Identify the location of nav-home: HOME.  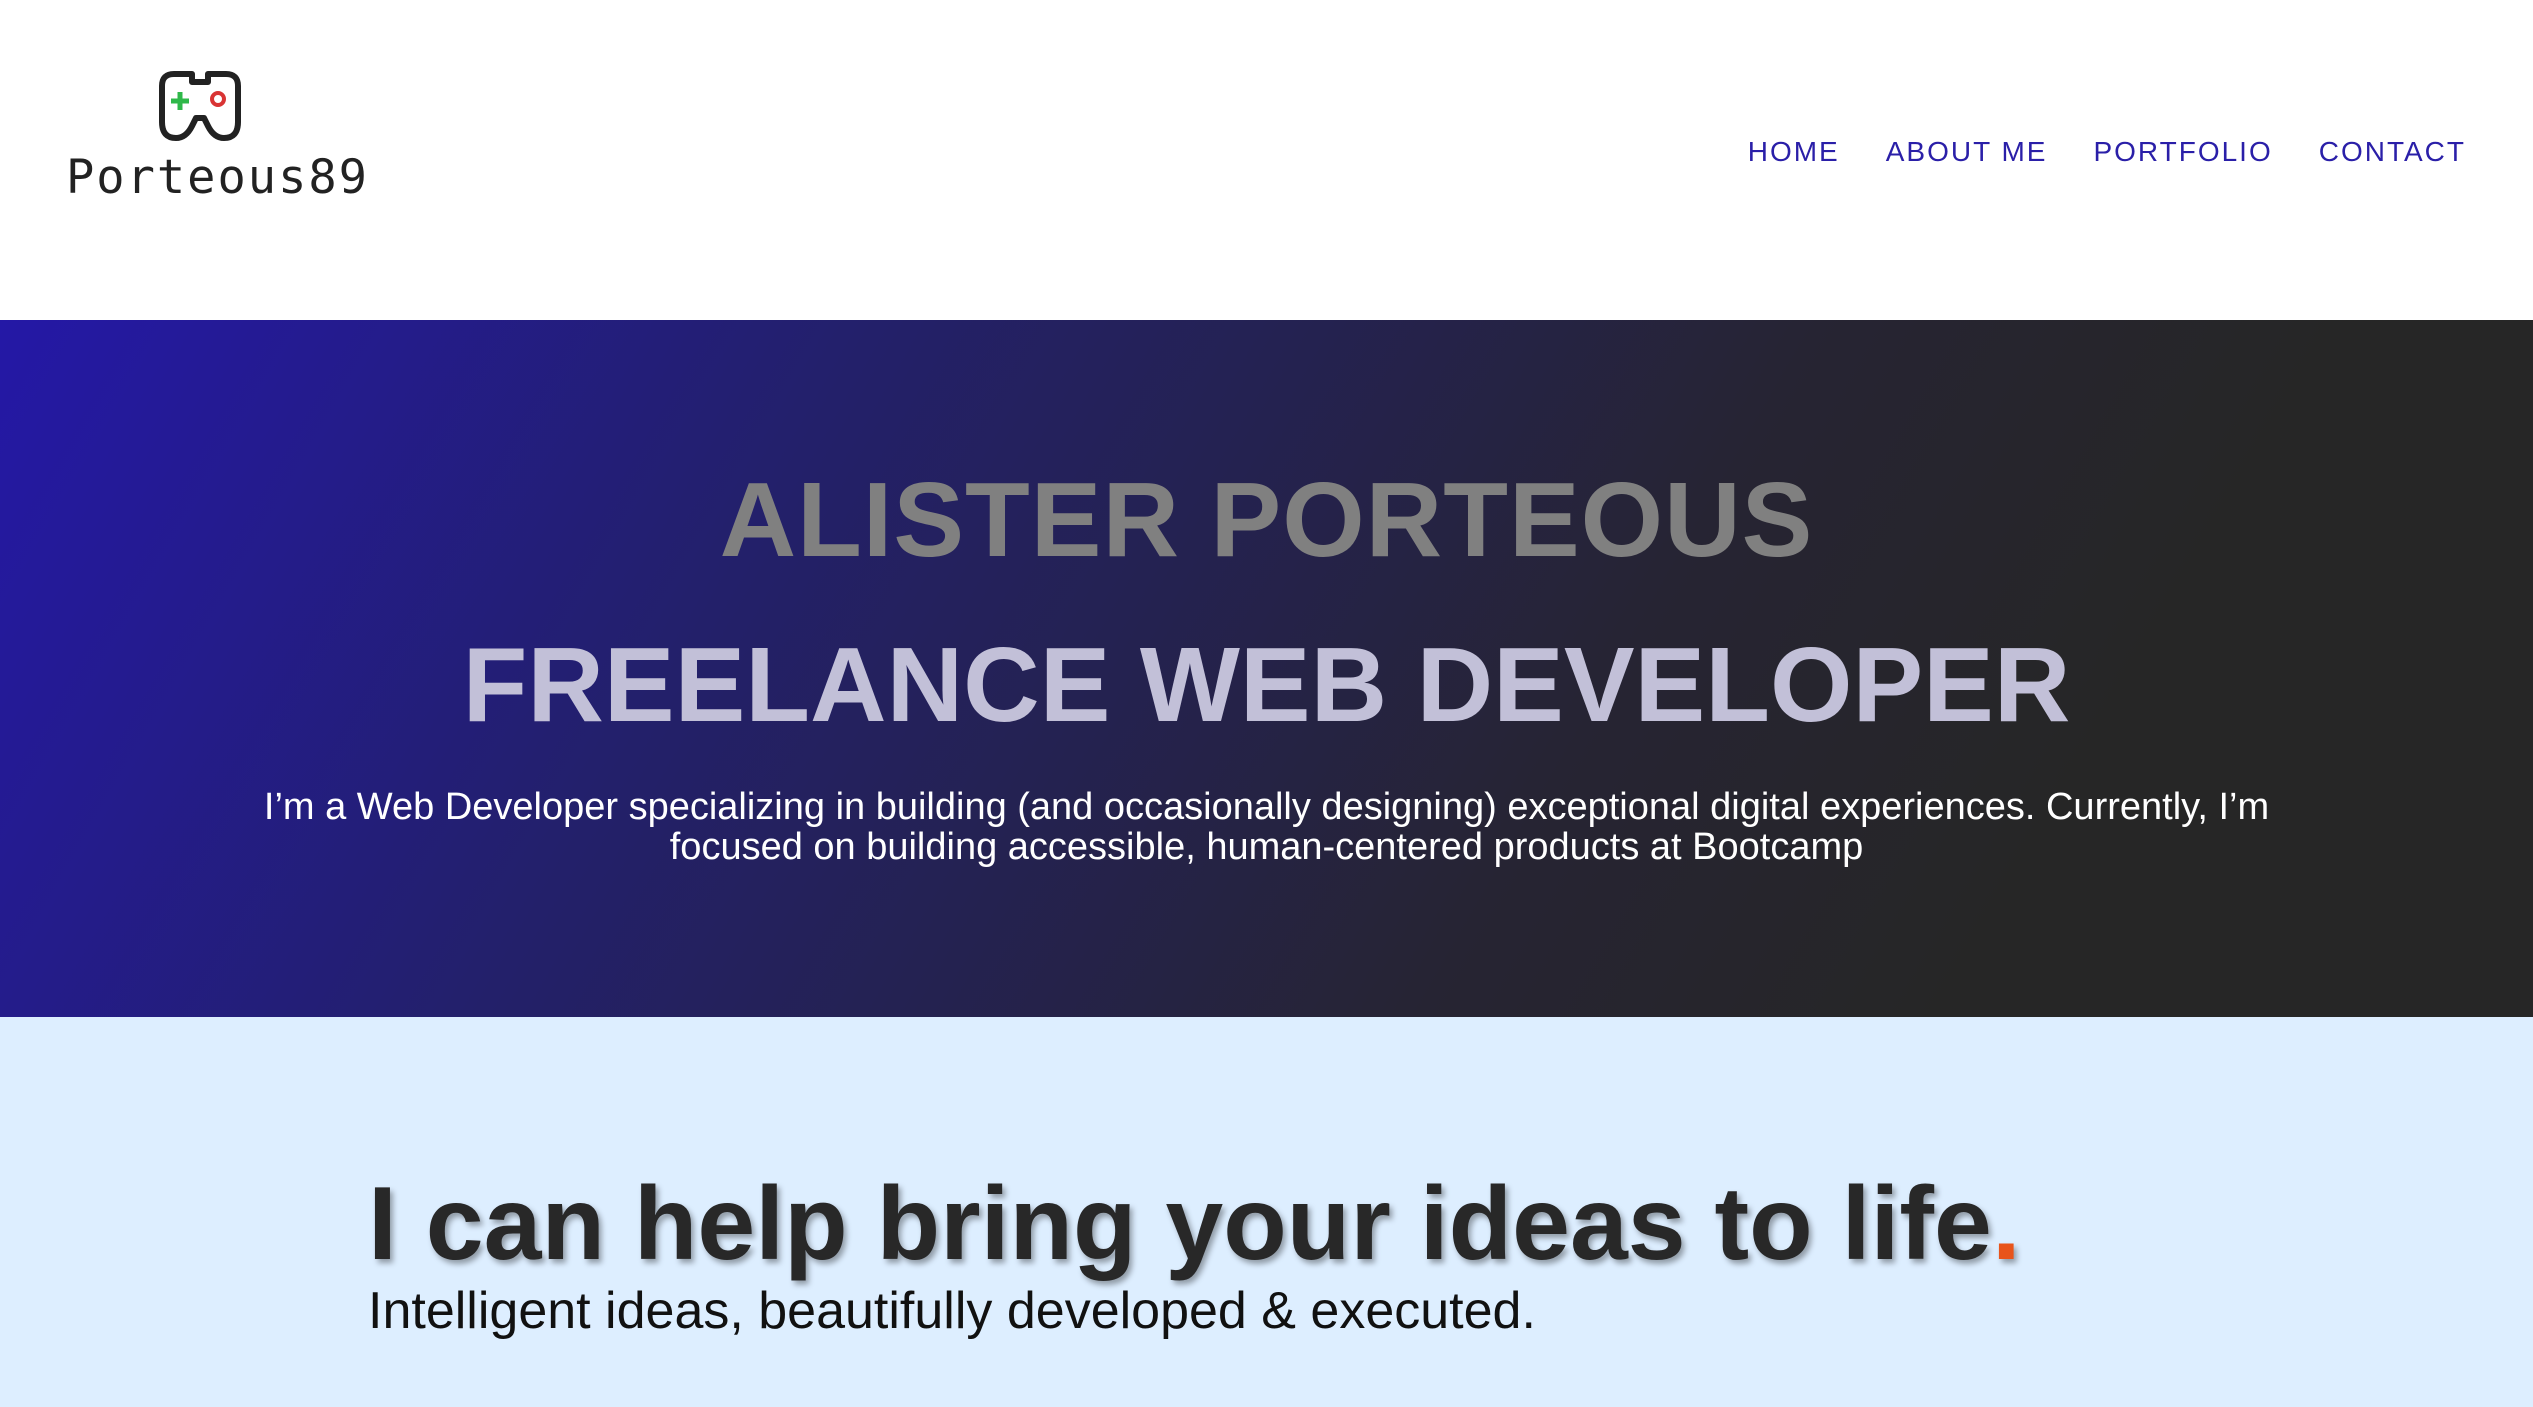
(1794, 152).